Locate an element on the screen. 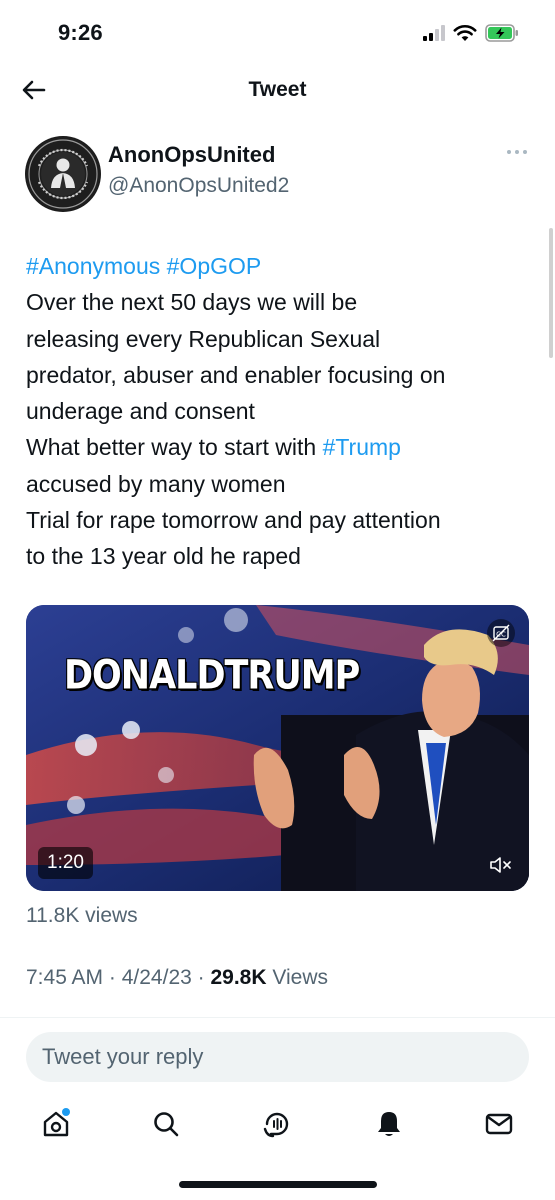  battery-charging-icon is located at coordinates (501, 33).